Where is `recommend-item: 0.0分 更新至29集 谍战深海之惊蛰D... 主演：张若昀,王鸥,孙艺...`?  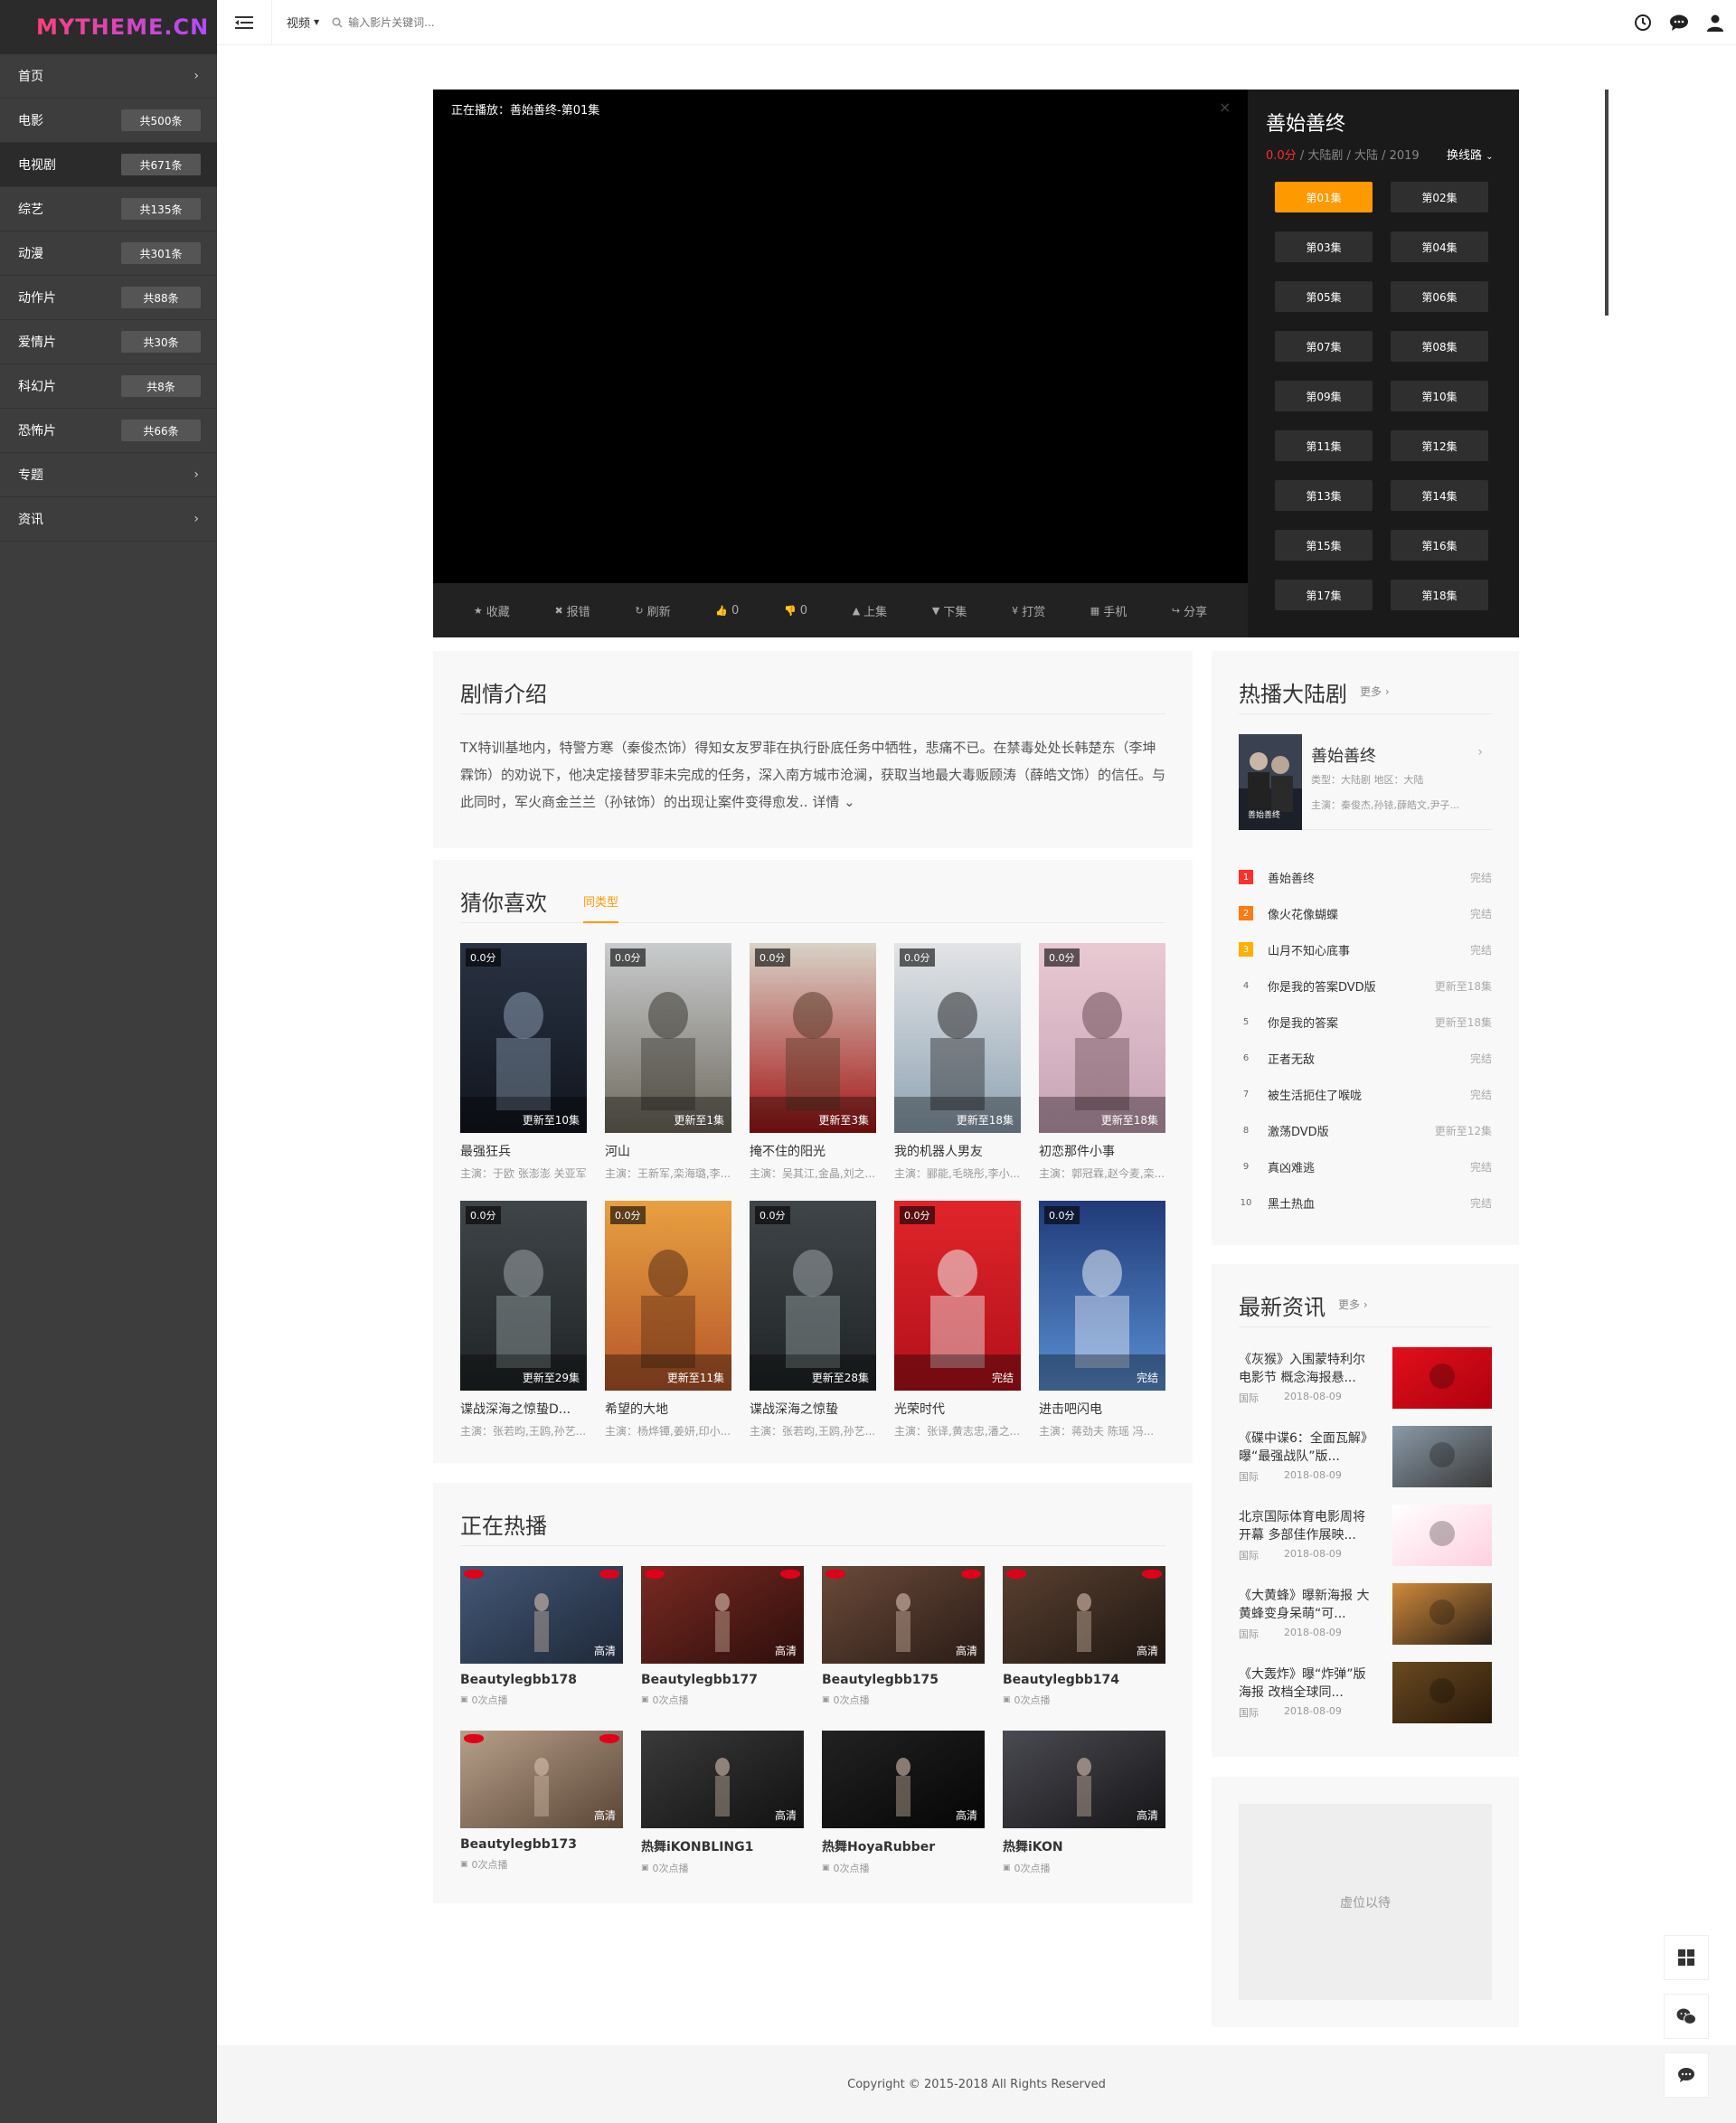 recommend-item: 0.0分 更新至29集 谍战深海之惊蛰D... 主演：张若昀,王鸥,孙艺... is located at coordinates (523, 1320).